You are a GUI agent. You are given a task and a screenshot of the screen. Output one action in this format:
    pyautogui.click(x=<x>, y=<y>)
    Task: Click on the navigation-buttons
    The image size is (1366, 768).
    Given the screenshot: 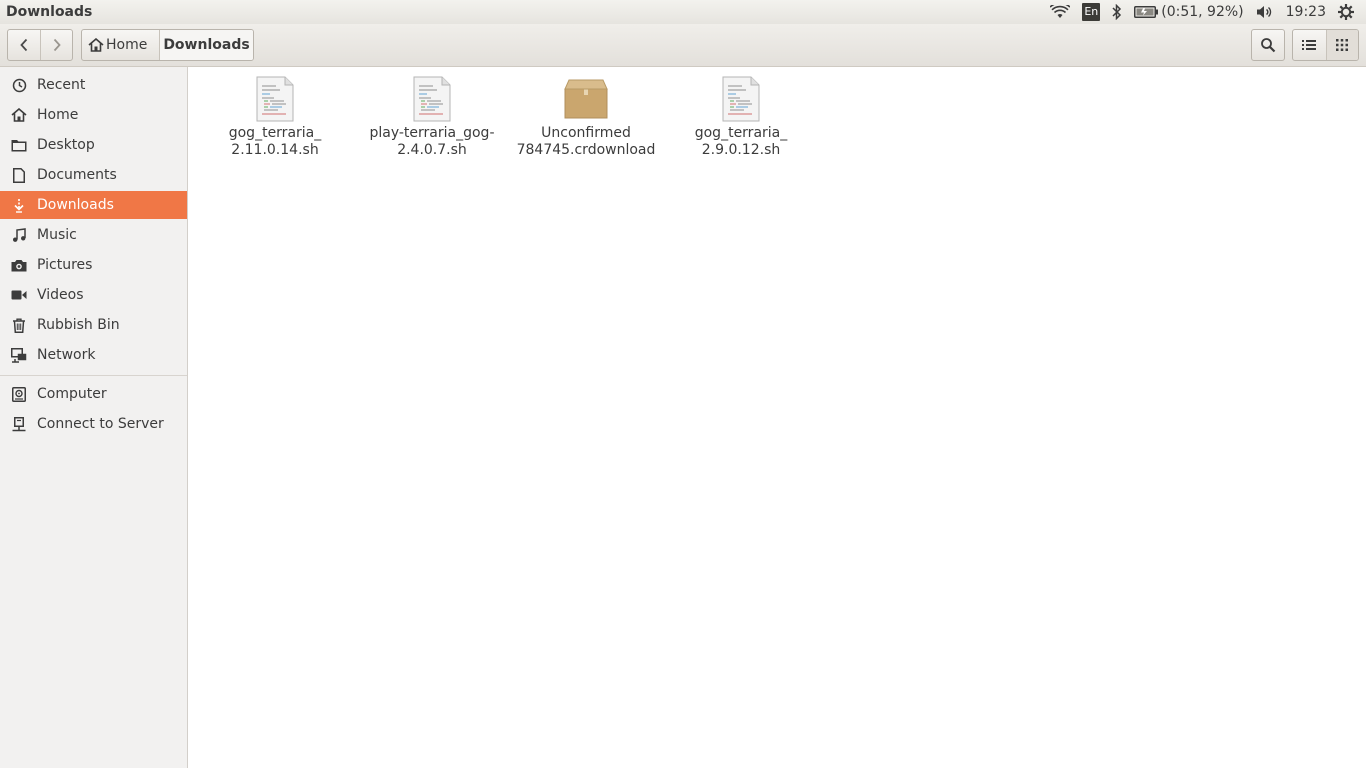 What is the action you would take?
    pyautogui.click(x=40, y=45)
    